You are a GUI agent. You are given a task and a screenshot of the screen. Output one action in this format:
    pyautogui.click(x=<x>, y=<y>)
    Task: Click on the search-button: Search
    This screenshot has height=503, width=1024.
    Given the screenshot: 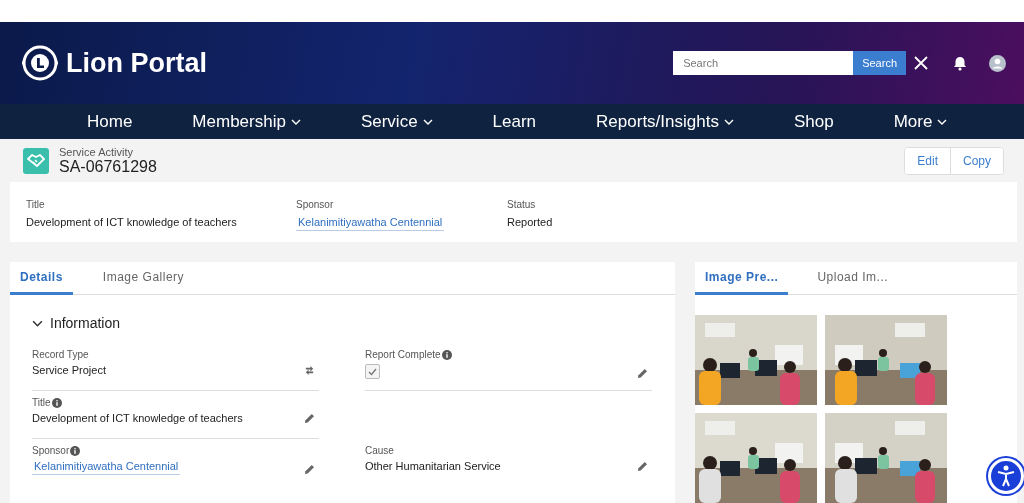 What is the action you would take?
    pyautogui.click(x=879, y=63)
    